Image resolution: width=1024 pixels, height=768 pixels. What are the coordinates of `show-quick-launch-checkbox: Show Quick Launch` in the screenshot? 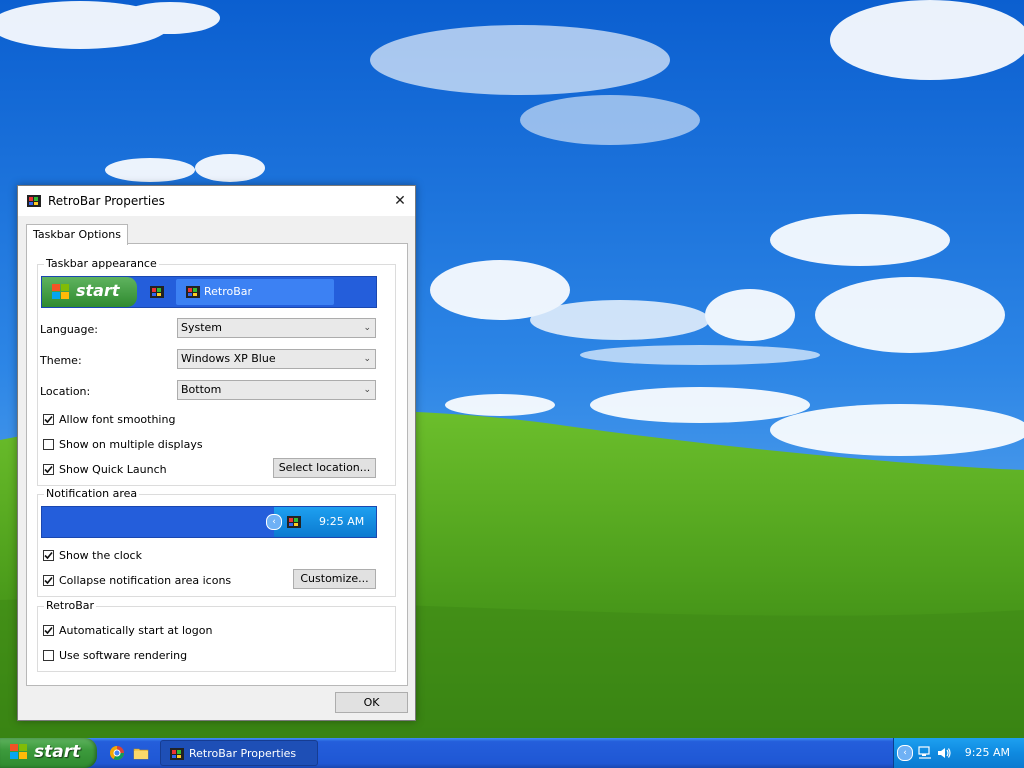 It's located at (105, 469).